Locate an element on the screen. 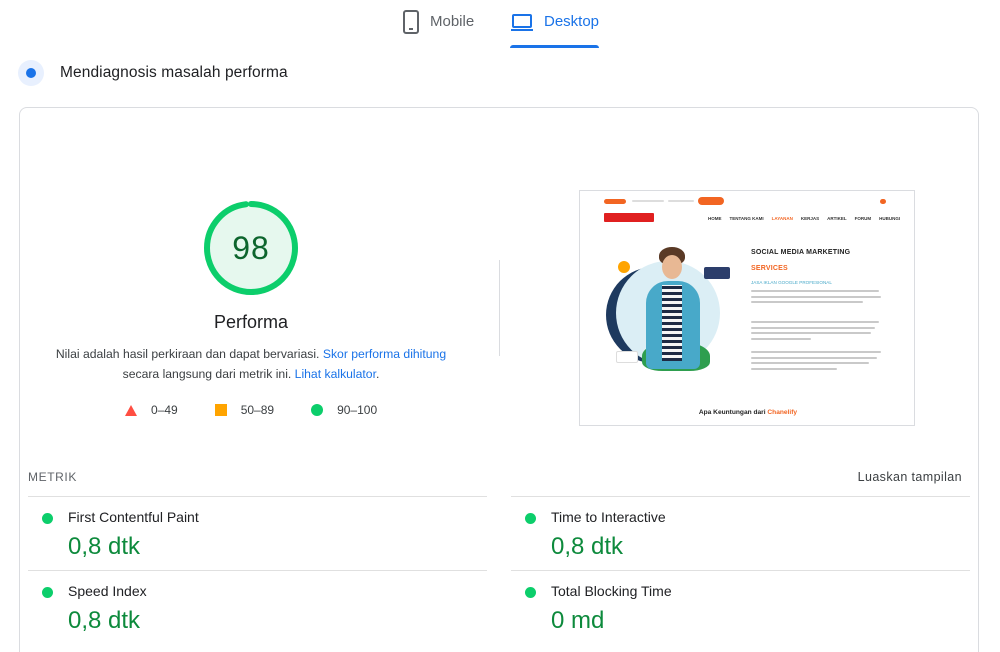  thumb-nav-item: HUBUNGI is located at coordinates (890, 218).